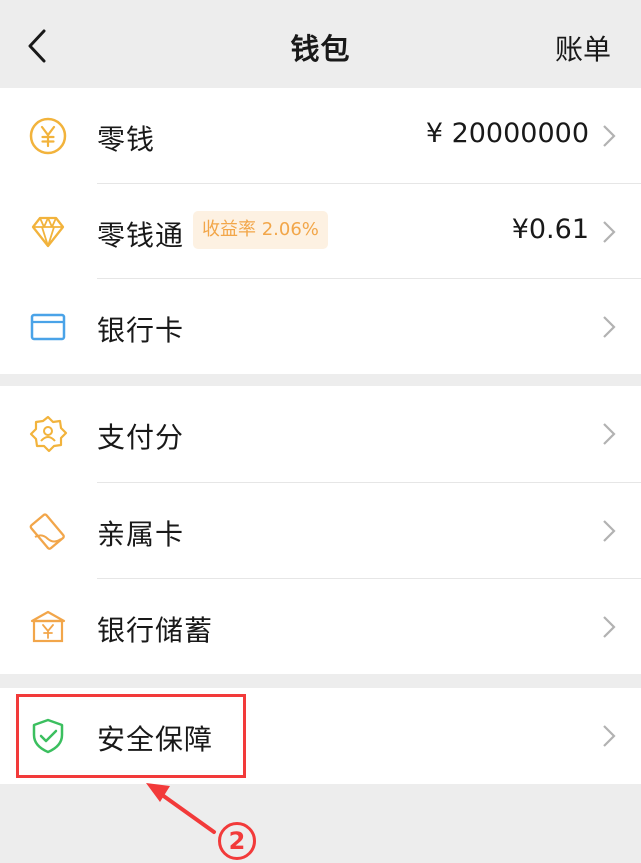  What do you see at coordinates (260, 230) in the screenshot?
I see `yield-rate-badge: 收益率 2.06%` at bounding box center [260, 230].